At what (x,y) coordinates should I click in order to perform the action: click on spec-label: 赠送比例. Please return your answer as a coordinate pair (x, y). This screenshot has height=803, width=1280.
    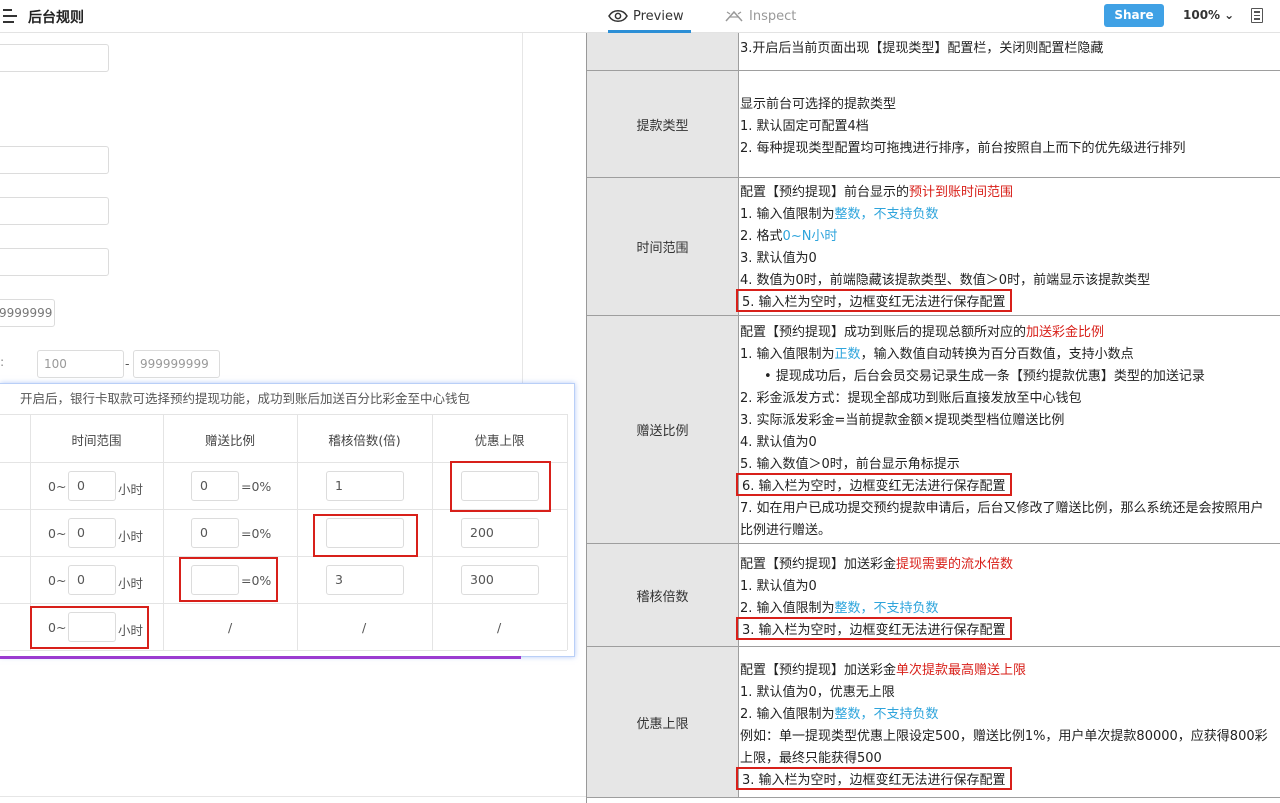
    Looking at the image, I should click on (663, 429).